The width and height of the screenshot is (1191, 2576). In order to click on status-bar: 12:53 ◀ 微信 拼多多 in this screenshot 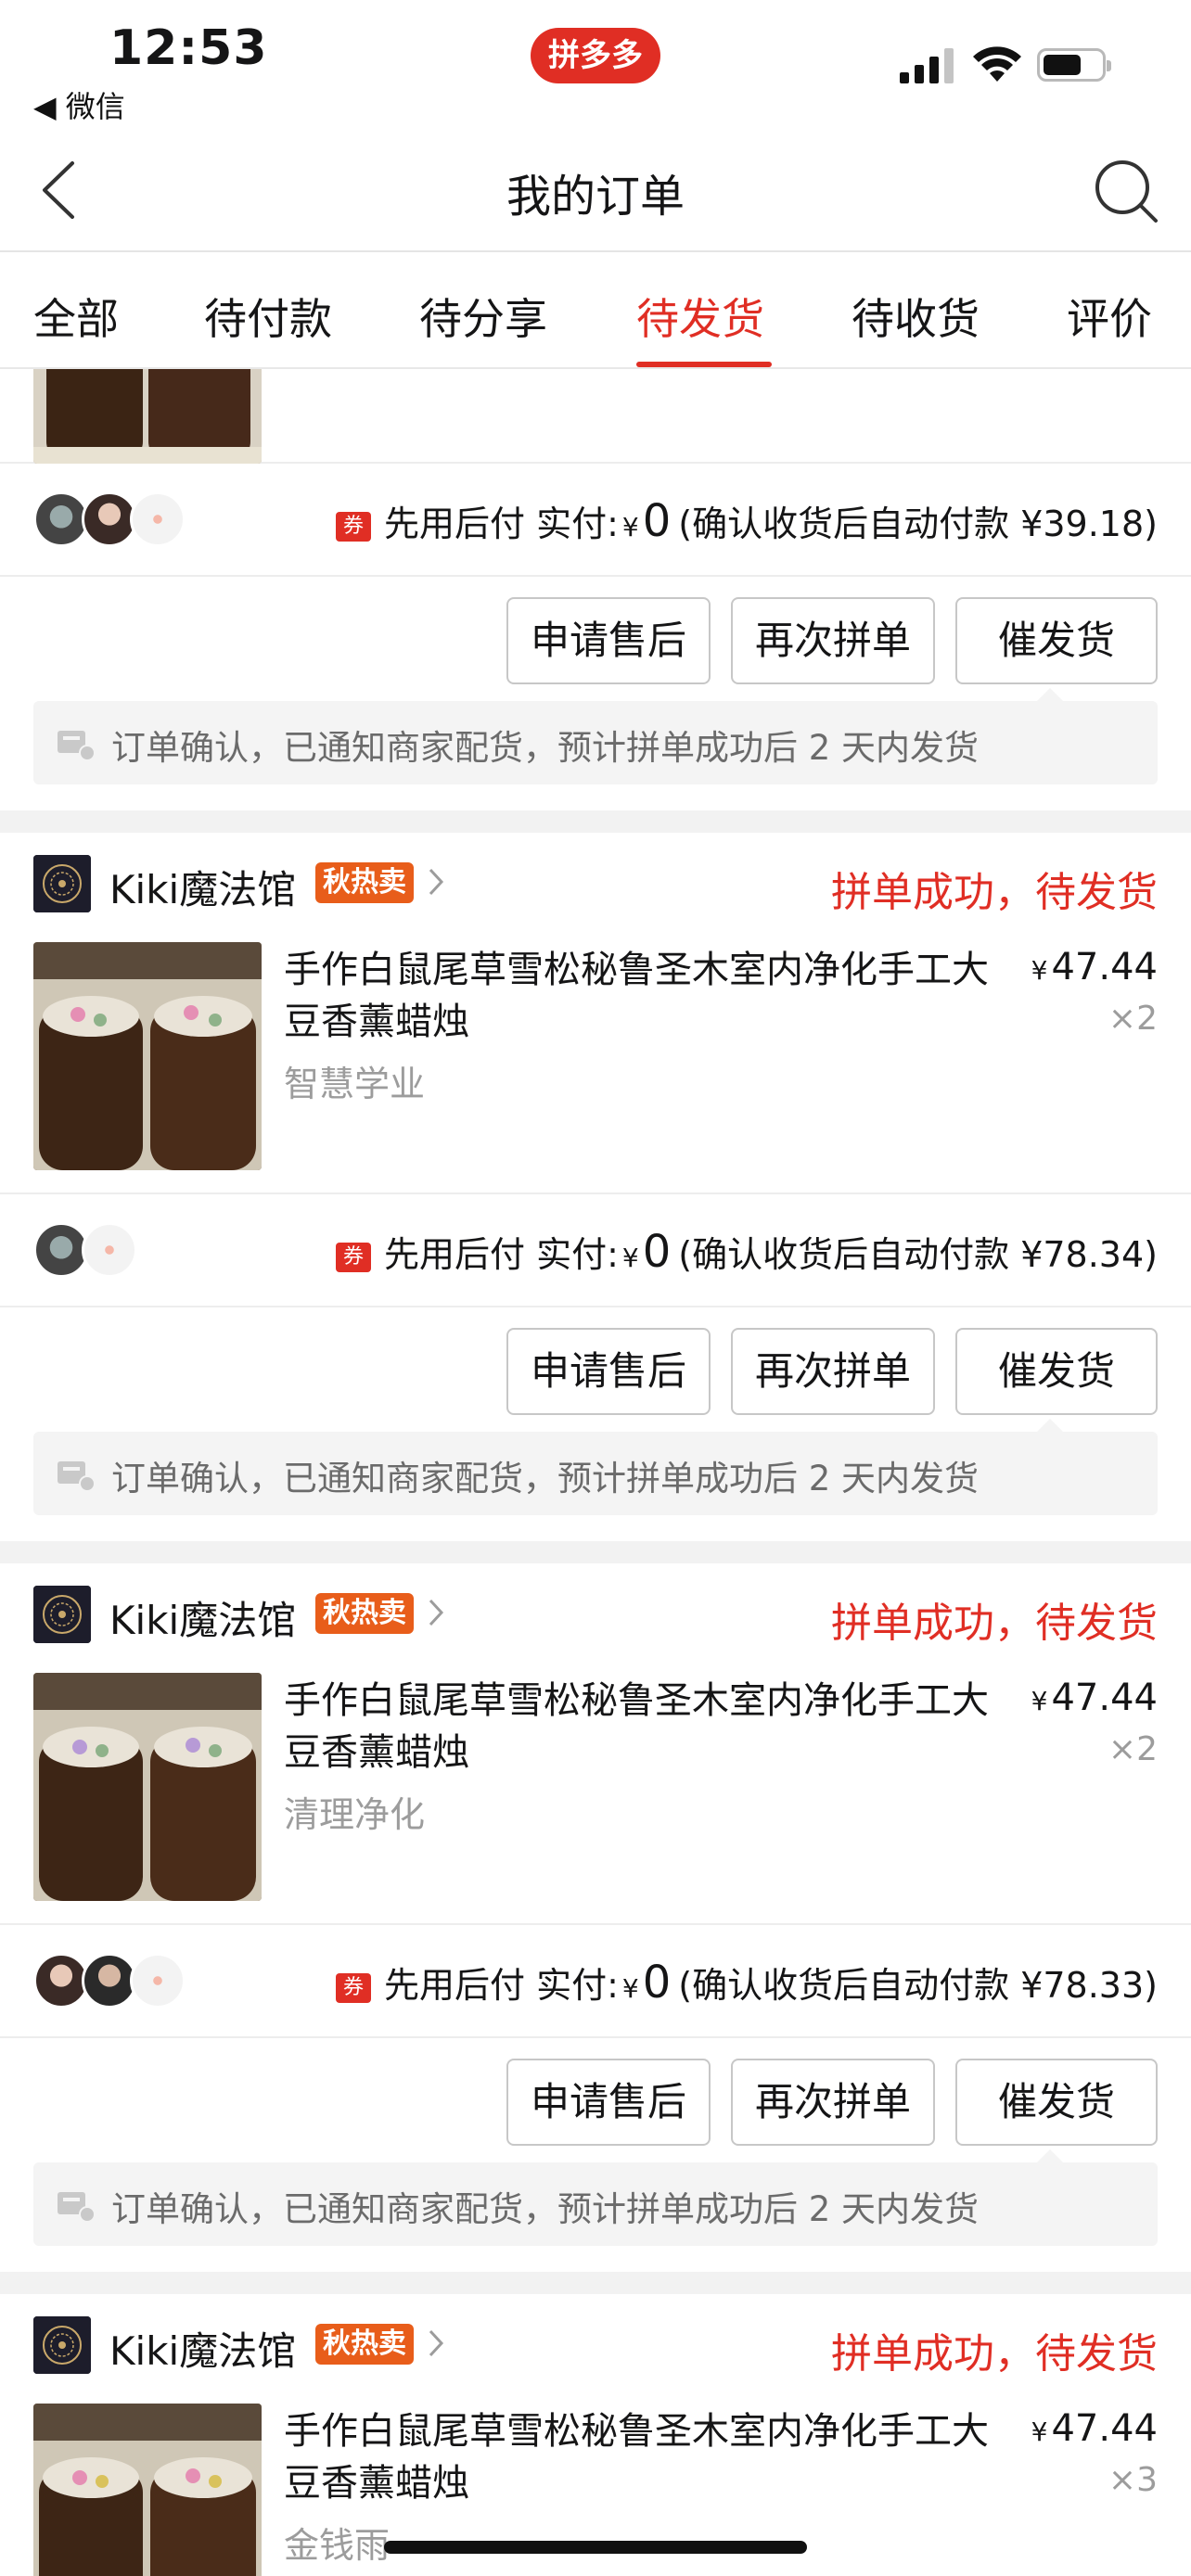, I will do `click(595, 65)`.